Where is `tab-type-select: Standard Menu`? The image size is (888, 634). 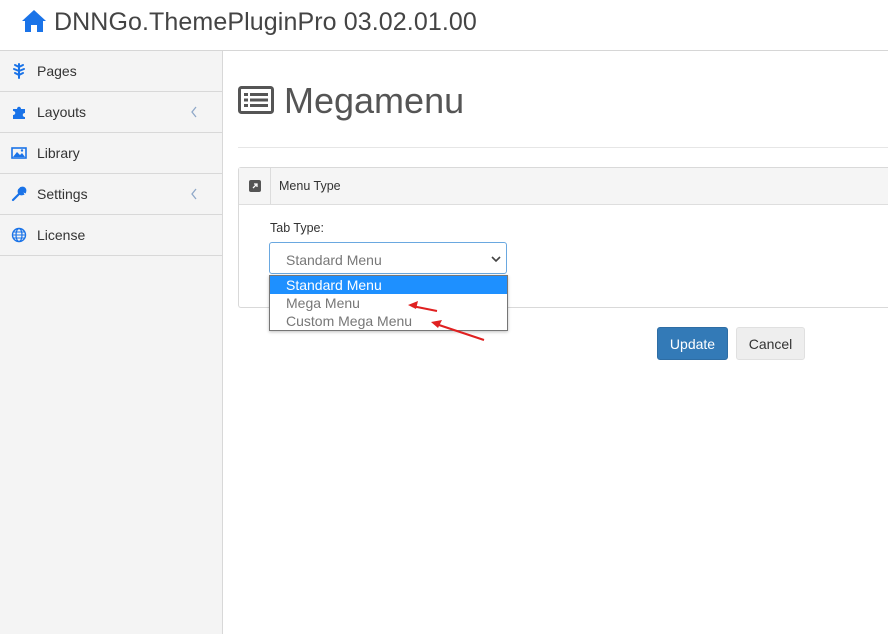
tab-type-select: Standard Menu is located at coordinates (388, 258).